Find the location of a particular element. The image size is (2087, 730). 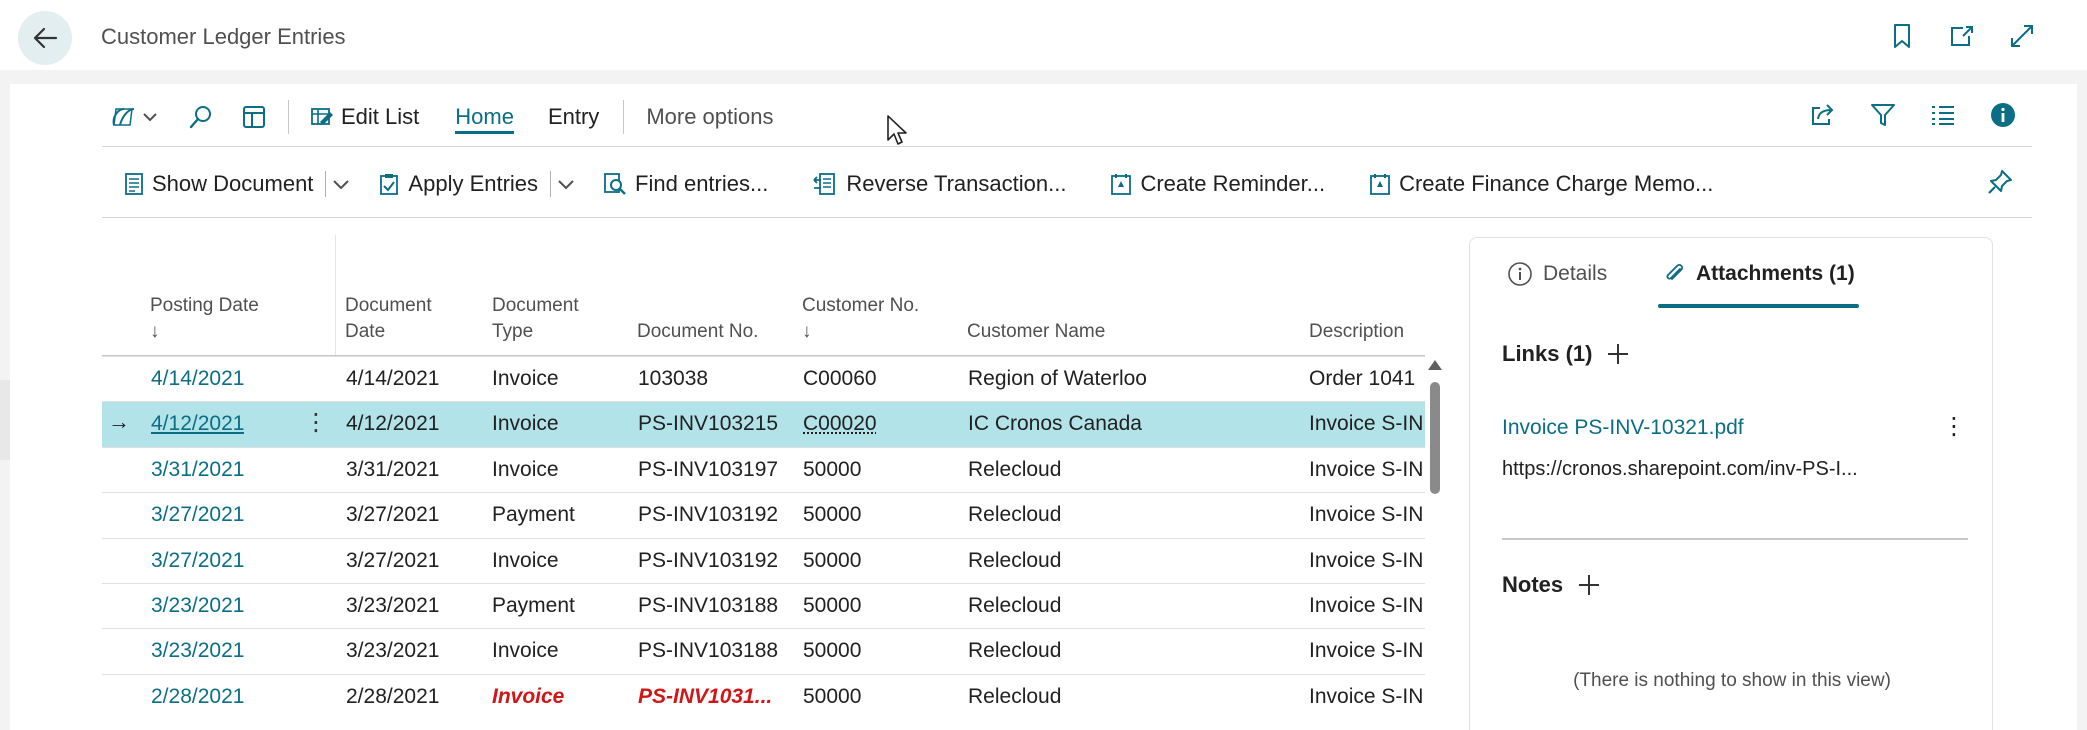

info-outline-icon is located at coordinates (1520, 274).